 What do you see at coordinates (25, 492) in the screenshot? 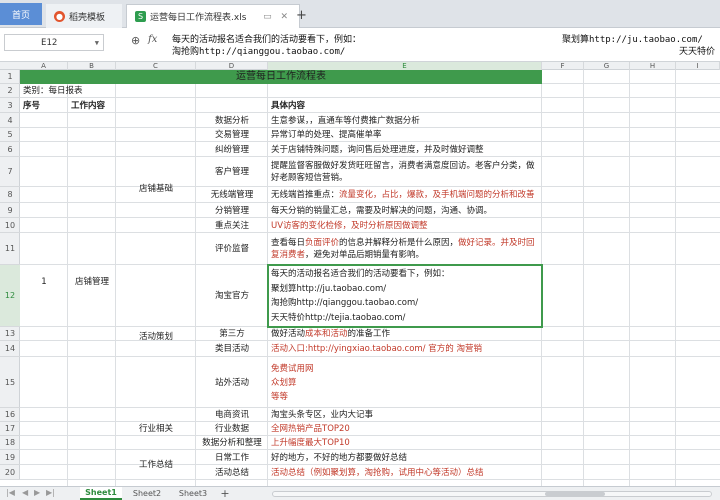
I see `prev-sheet-icon: ◀` at bounding box center [25, 492].